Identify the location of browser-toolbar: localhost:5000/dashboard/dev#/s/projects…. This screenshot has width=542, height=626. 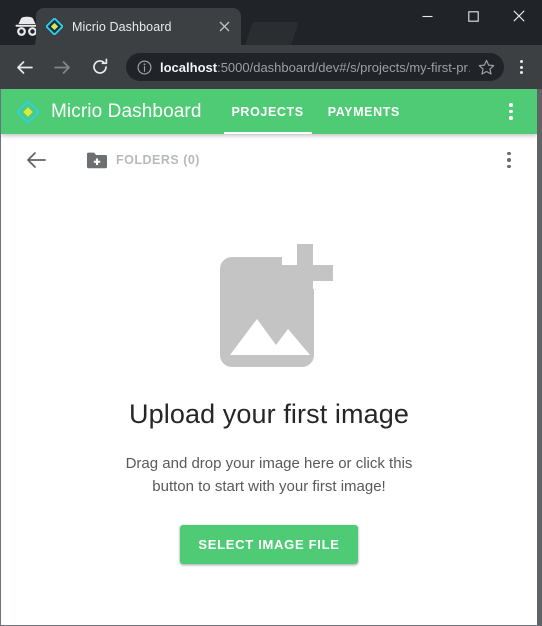
(271, 67).